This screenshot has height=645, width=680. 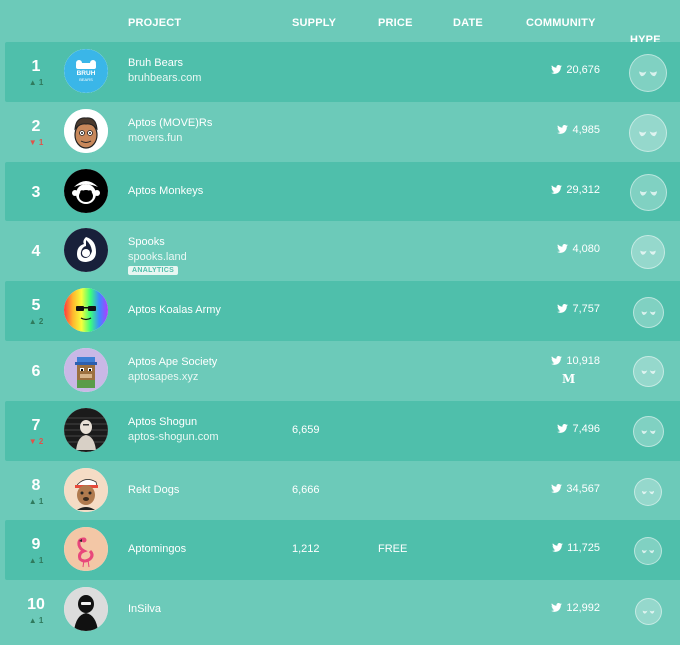 I want to click on project-row: 8 ▲ 1 Rekt Dogs 6,666 34,567, so click(x=342, y=491).